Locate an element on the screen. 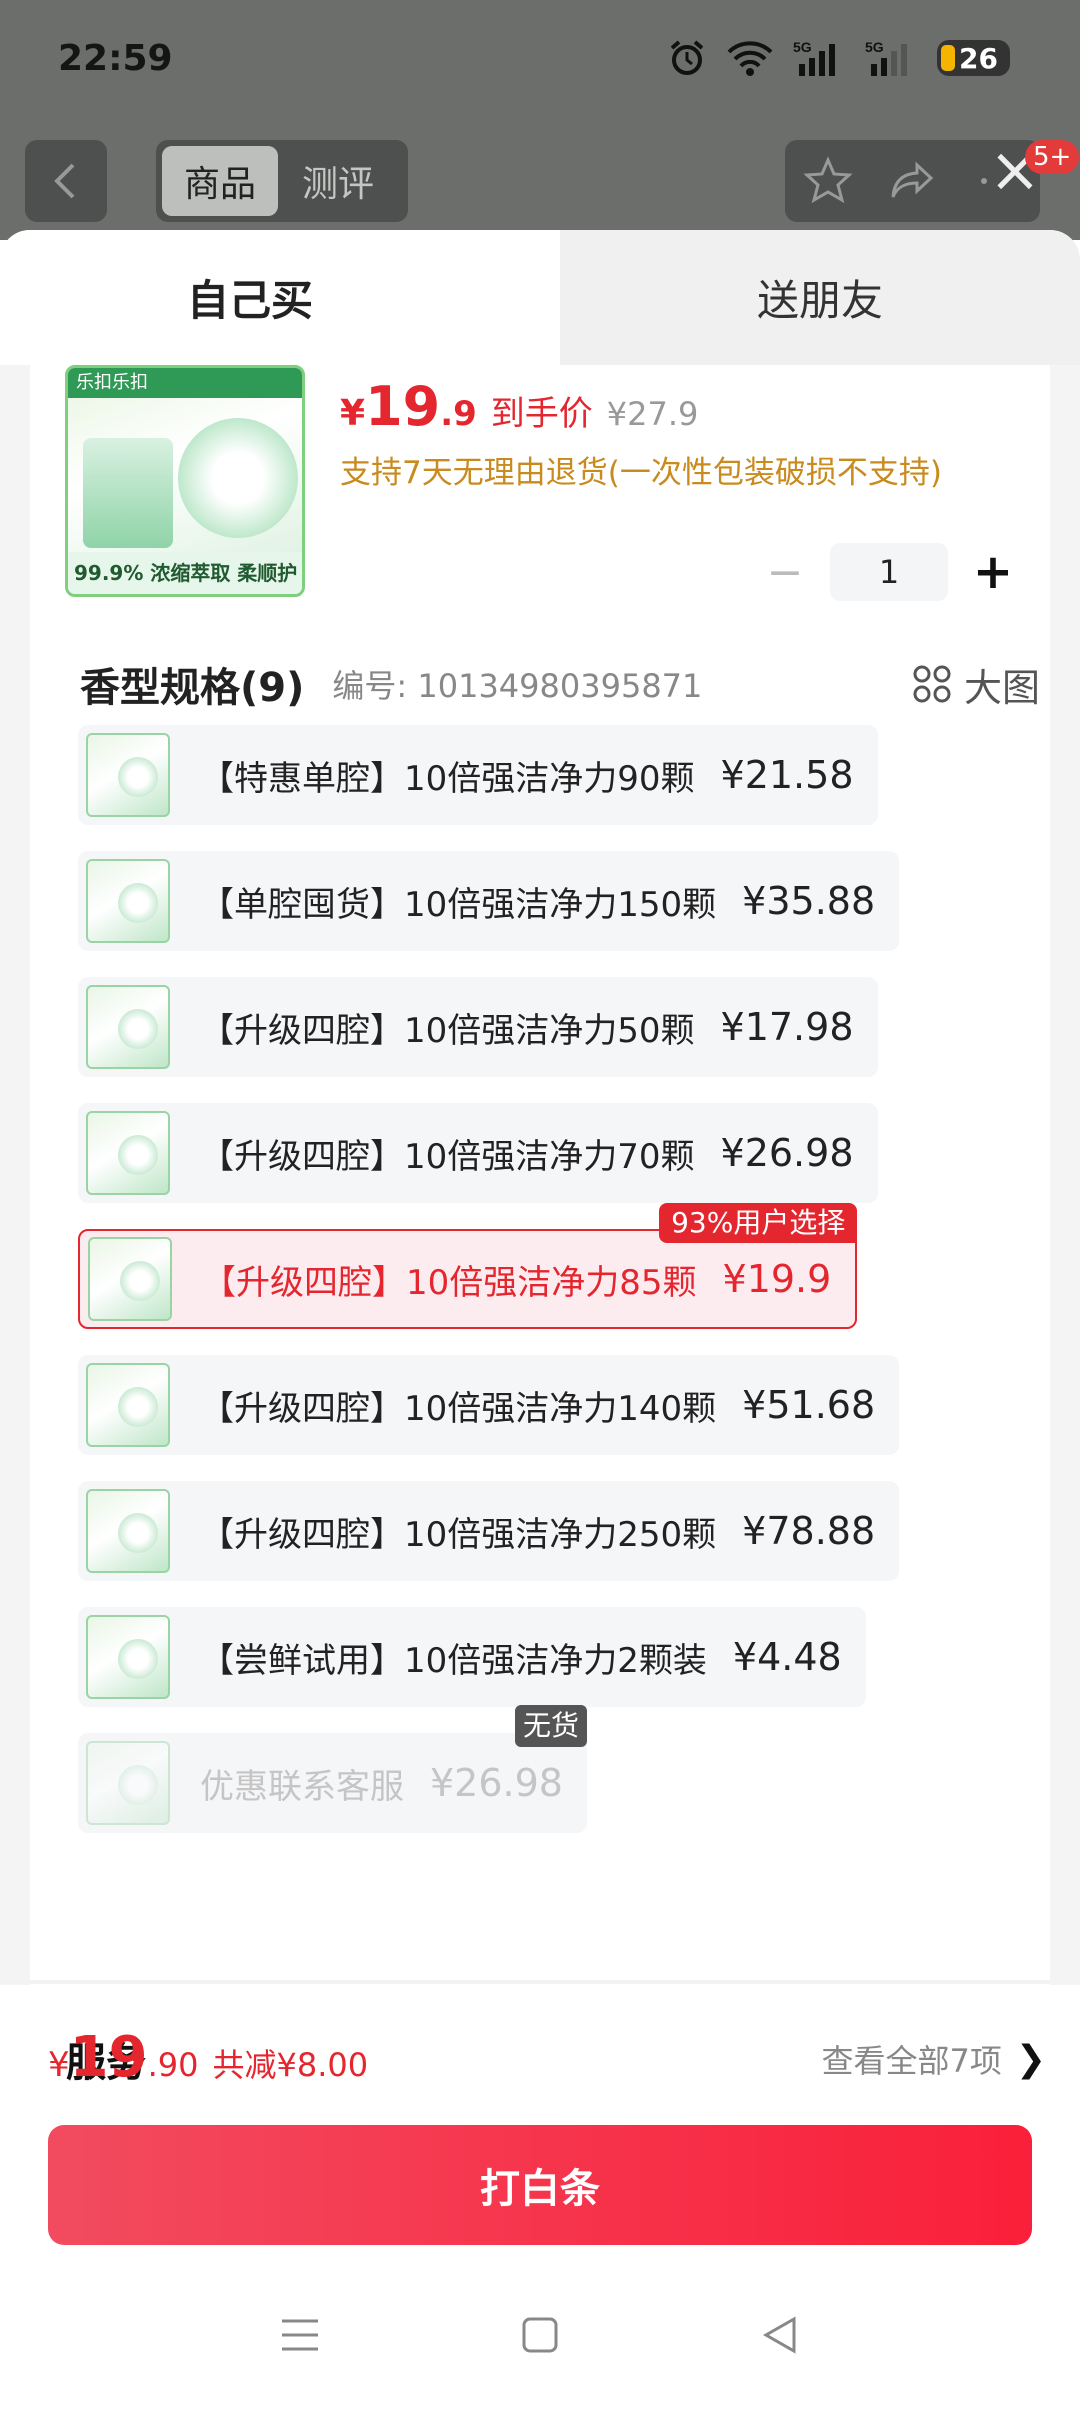 Image resolution: width=1080 pixels, height=2412 pixels. spec-option: 【单腔囤货】10倍强洁净力150颗 ¥35.88 is located at coordinates (489, 901).